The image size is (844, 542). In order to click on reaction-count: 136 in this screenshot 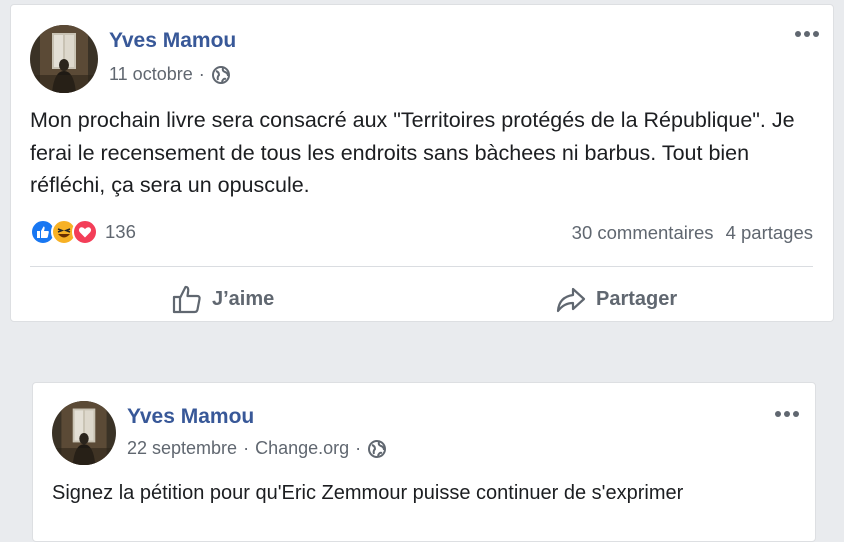, I will do `click(120, 232)`.